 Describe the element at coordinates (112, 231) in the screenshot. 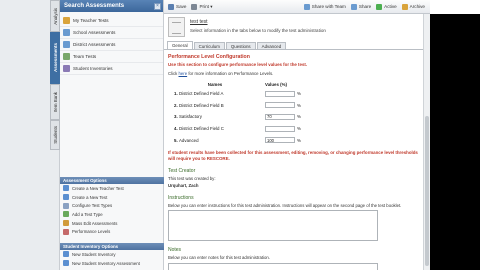

I see `option-performance-levels: Performance Levels` at that location.